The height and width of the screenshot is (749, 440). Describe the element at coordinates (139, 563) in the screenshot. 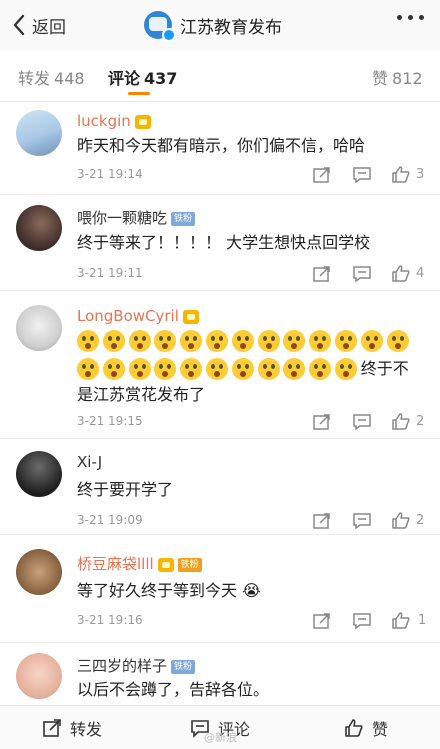

I see `comment-author: 桥豆麻袋llll 铁粉` at that location.